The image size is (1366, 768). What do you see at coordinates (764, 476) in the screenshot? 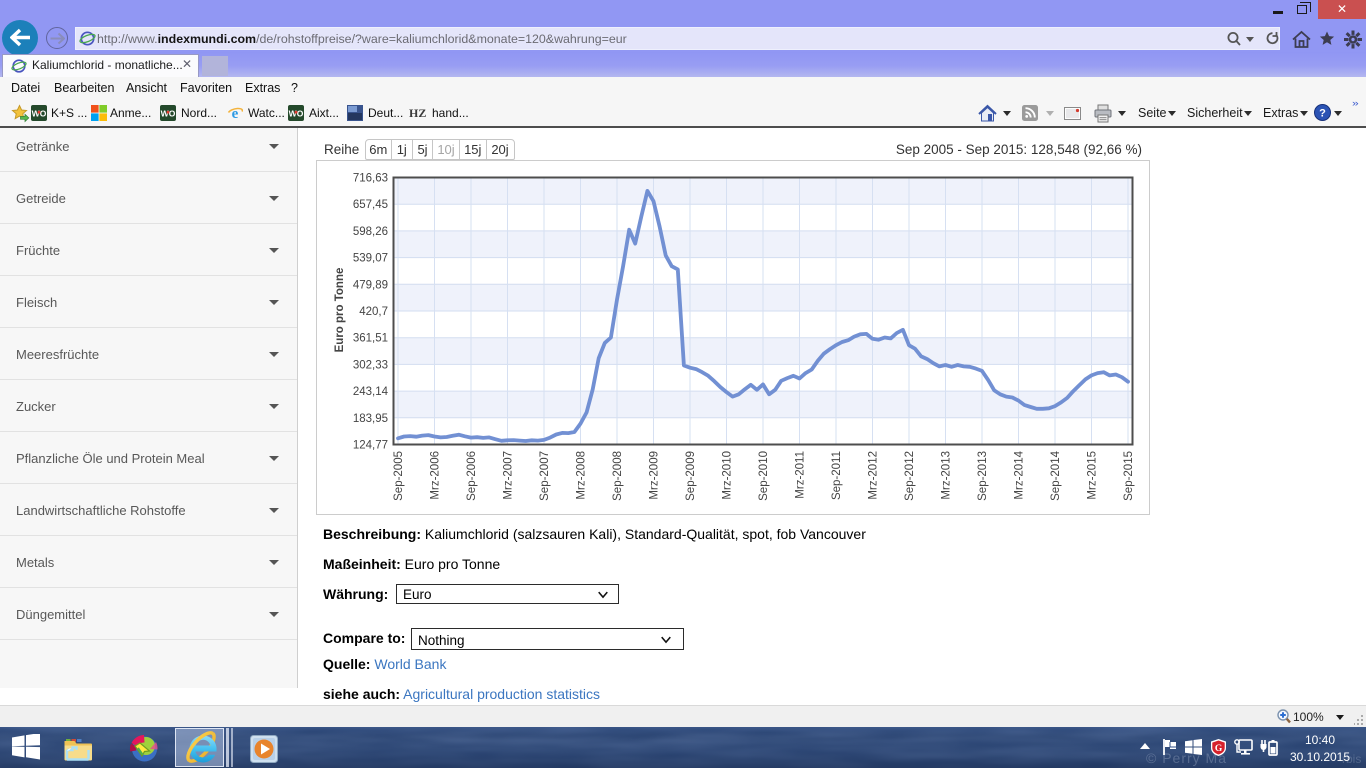
I see `svg-text: Sep-2010` at bounding box center [764, 476].